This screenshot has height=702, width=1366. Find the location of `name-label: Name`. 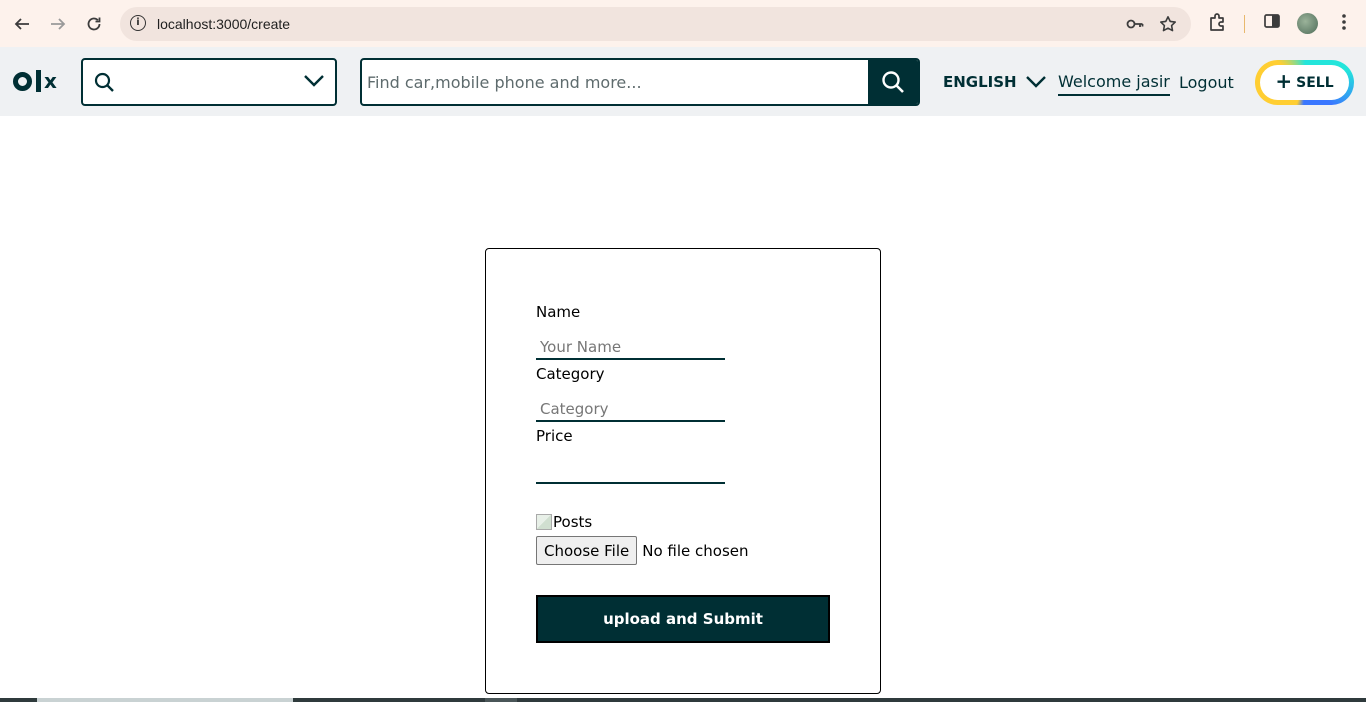

name-label: Name is located at coordinates (558, 312).